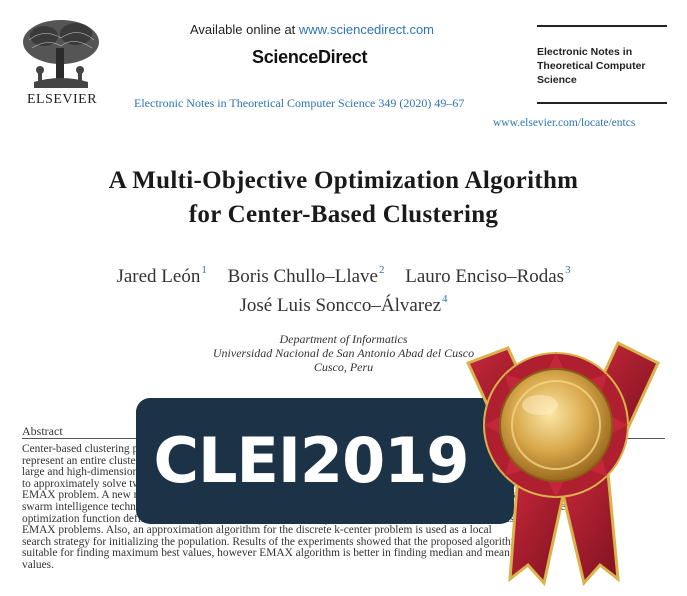 The image size is (687, 596). Describe the element at coordinates (302, 276) in the screenshot. I see `author-name: Boris Chullo–Llave` at that location.